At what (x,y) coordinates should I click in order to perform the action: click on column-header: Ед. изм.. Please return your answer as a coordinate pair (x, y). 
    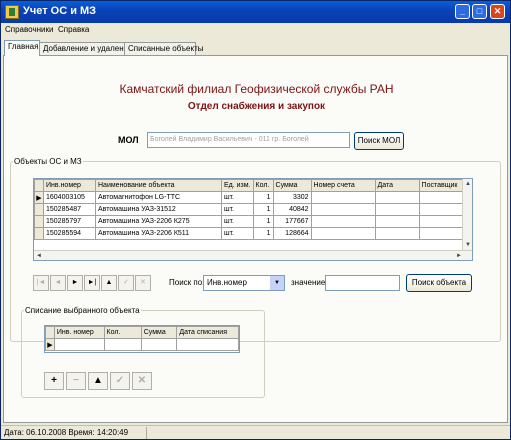
    Looking at the image, I should click on (237, 185).